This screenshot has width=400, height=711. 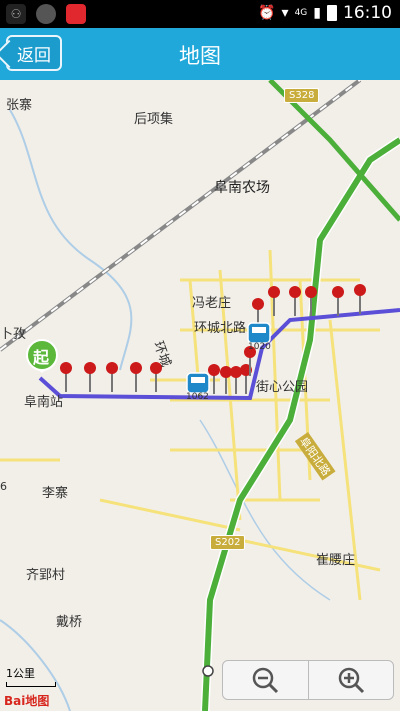 I want to click on location-dot-icon, so click(x=208, y=671).